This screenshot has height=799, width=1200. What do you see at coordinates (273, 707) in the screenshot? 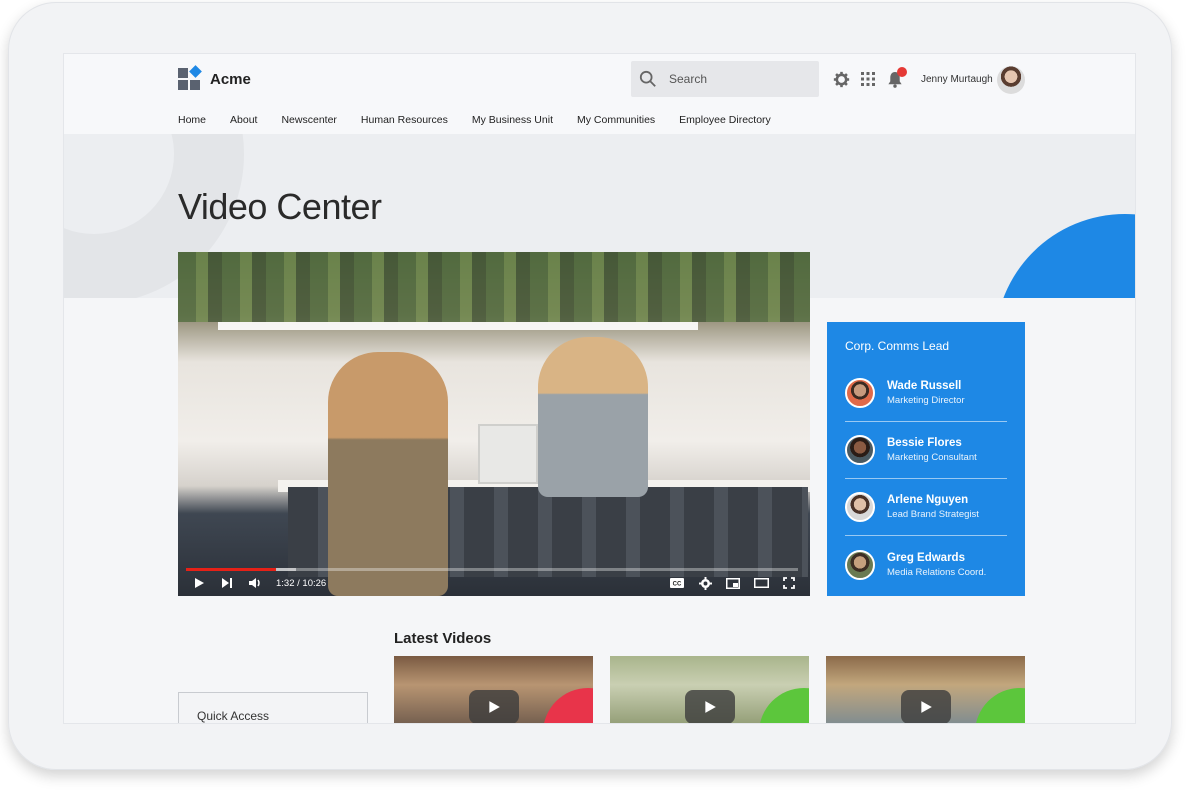
I see `quick-access-panel: Quick Access` at bounding box center [273, 707].